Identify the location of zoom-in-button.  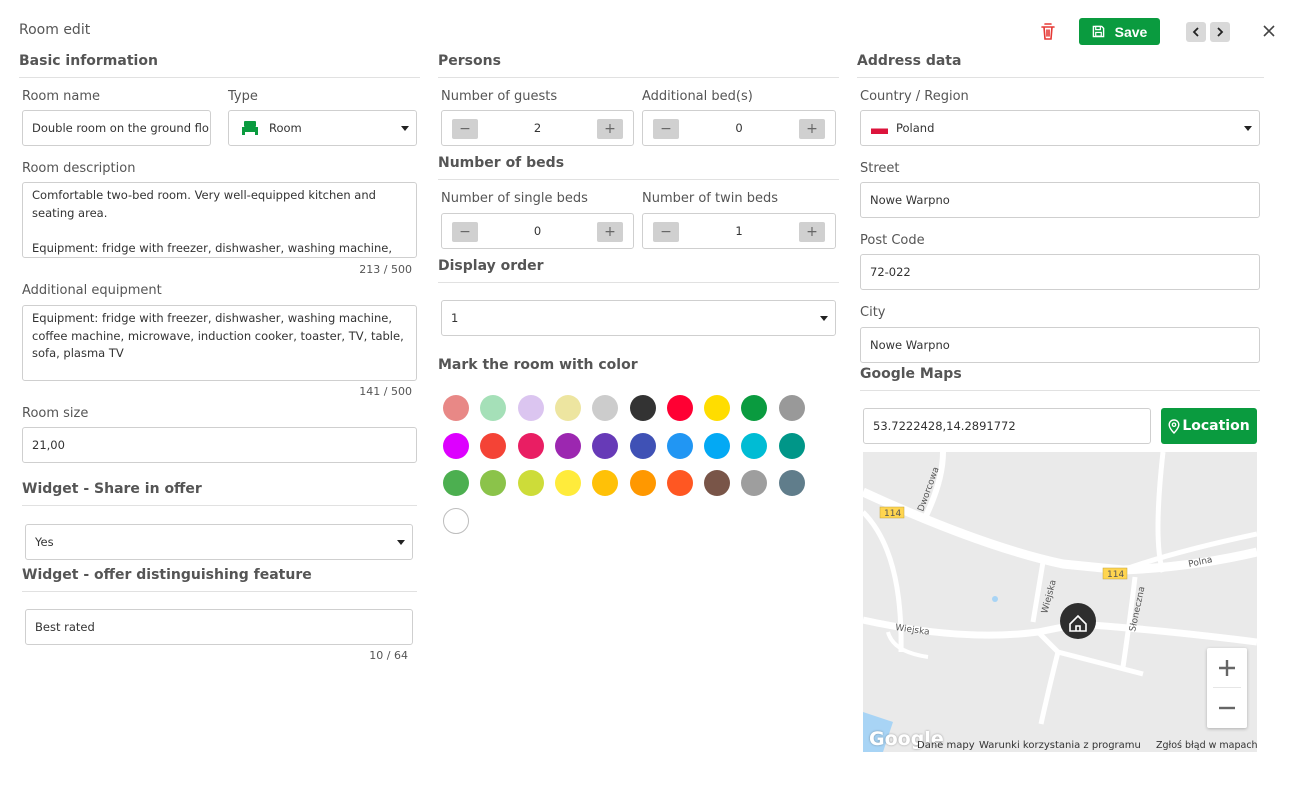
(1227, 668).